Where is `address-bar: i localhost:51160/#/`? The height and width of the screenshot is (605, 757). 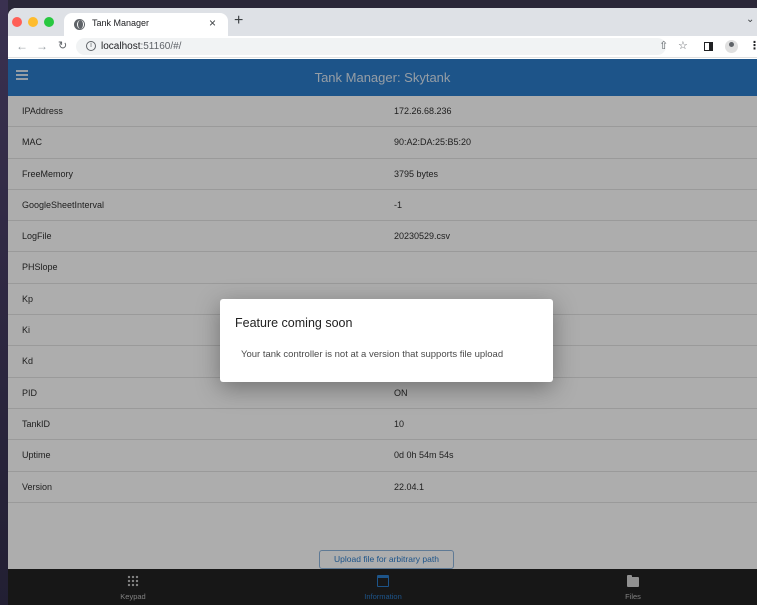
address-bar: i localhost:51160/#/ is located at coordinates (371, 46).